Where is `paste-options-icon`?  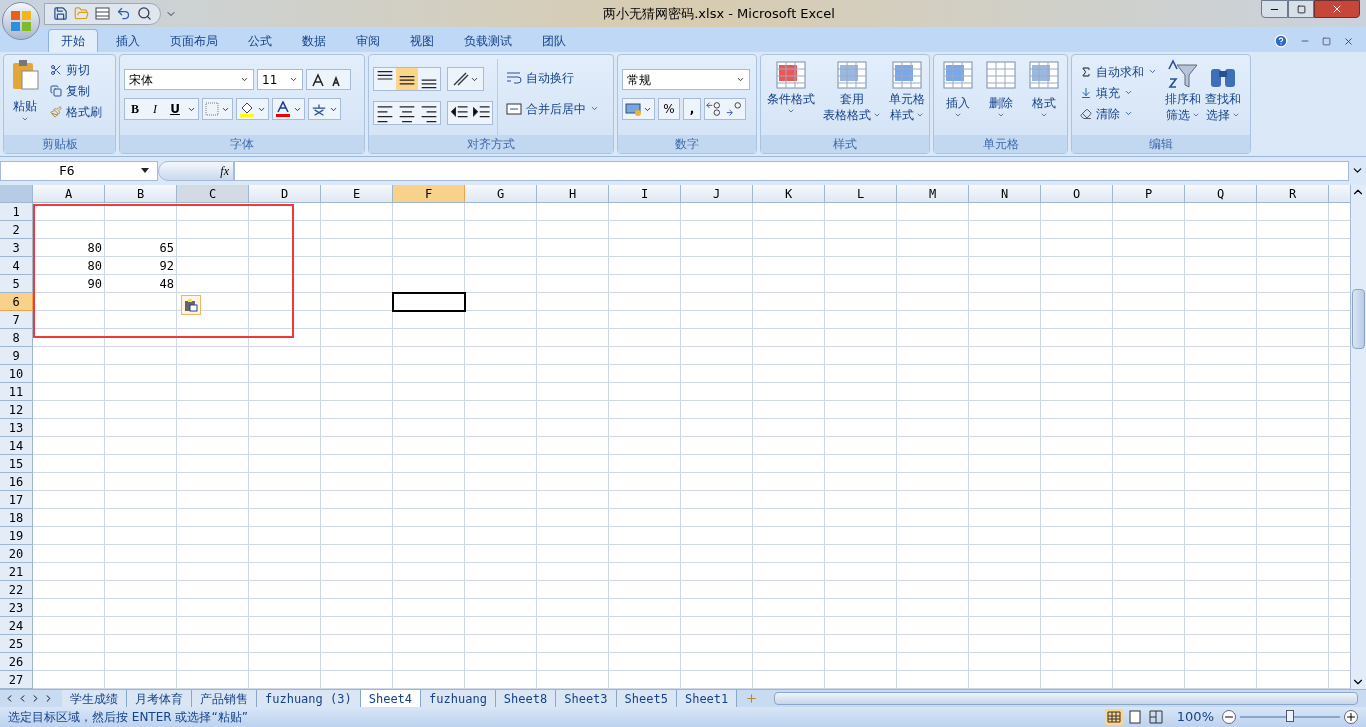
paste-options-icon is located at coordinates (191, 305).